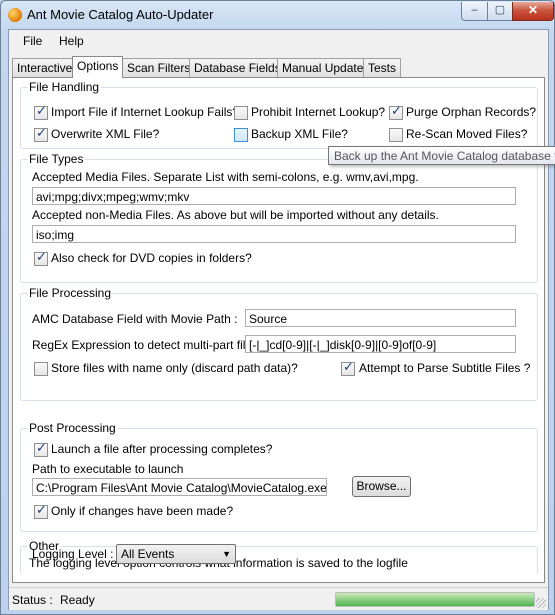  What do you see at coordinates (145, 112) in the screenshot?
I see `import-if-lookup-fails-label: Import File if Internet Lookup Fails?` at bounding box center [145, 112].